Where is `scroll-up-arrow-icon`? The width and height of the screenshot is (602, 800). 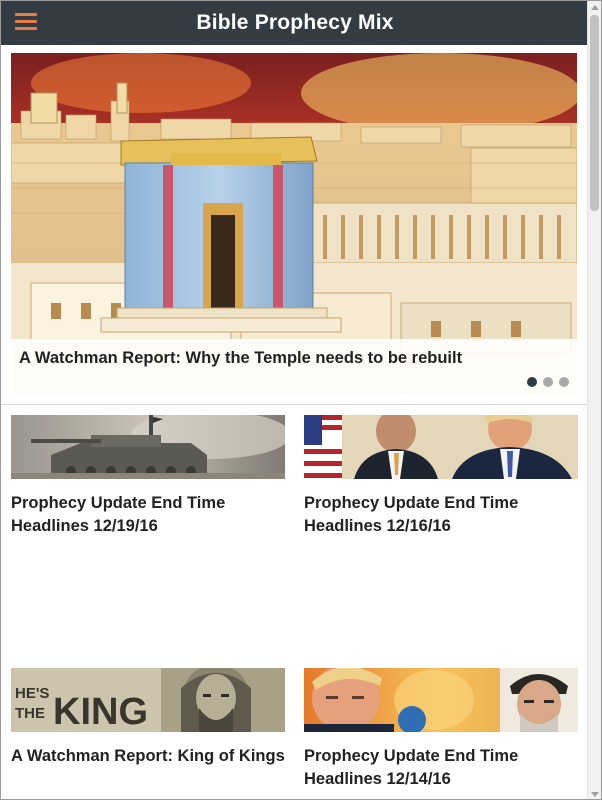
scroll-up-arrow-icon is located at coordinates (595, 7).